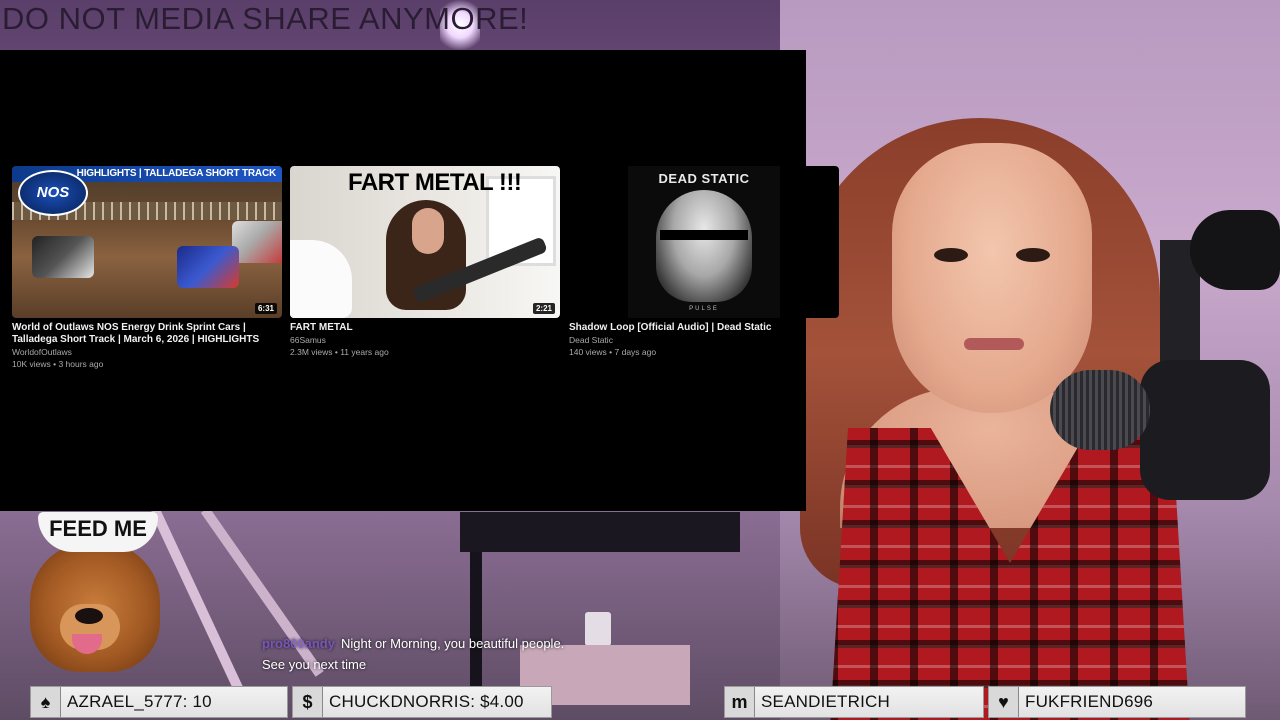  What do you see at coordinates (1004, 702) in the screenshot?
I see `heart-icon: ♥` at bounding box center [1004, 702].